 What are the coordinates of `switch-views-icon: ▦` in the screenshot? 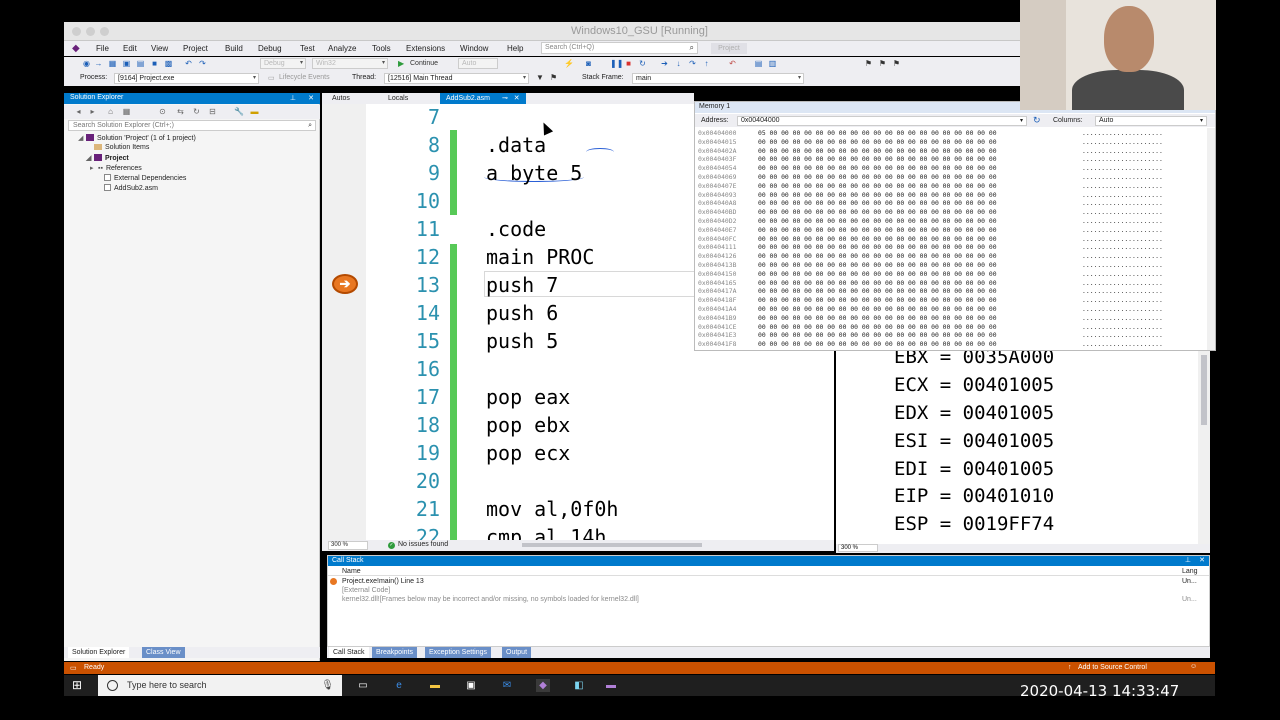 It's located at (126, 111).